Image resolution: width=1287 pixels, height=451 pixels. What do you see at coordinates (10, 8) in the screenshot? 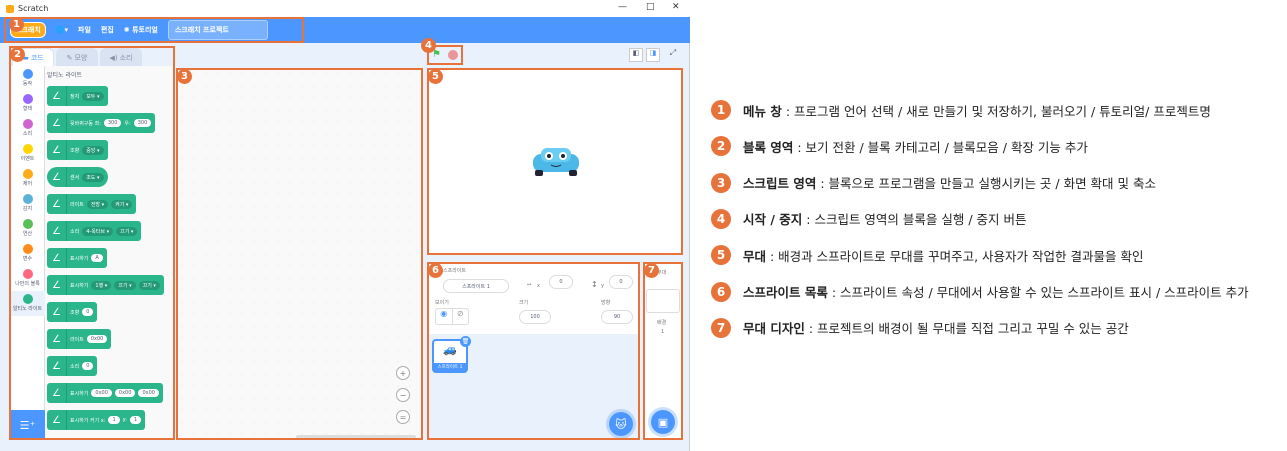
I see `app-icon` at bounding box center [10, 8].